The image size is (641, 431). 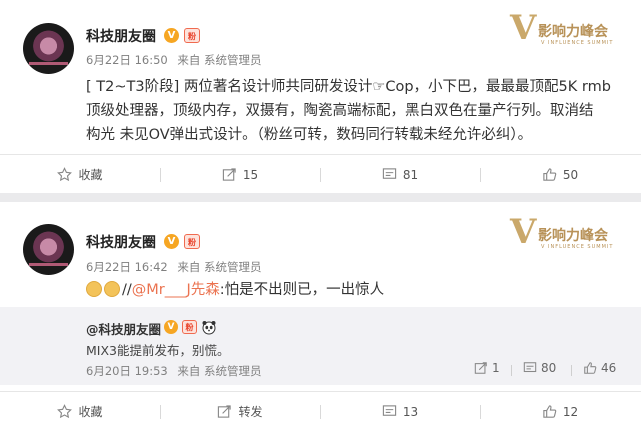 I want to click on like-button: 12, so click(x=560, y=411).